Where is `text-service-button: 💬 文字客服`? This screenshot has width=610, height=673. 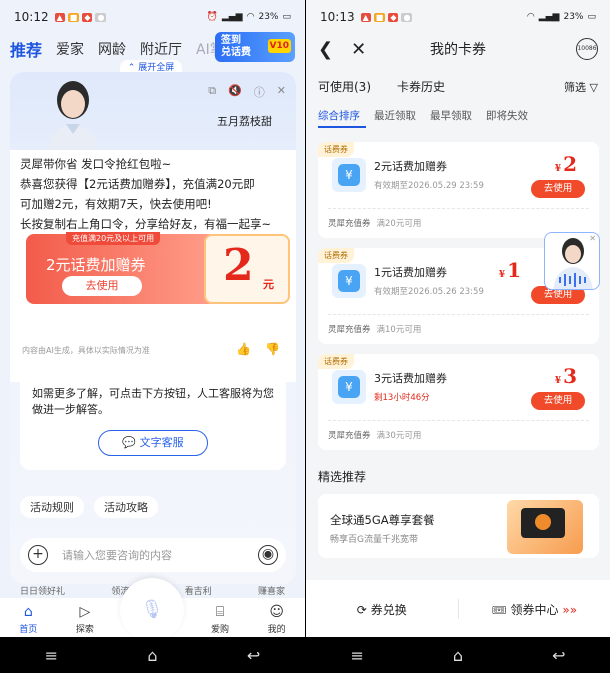 text-service-button: 💬 文字客服 is located at coordinates (153, 443).